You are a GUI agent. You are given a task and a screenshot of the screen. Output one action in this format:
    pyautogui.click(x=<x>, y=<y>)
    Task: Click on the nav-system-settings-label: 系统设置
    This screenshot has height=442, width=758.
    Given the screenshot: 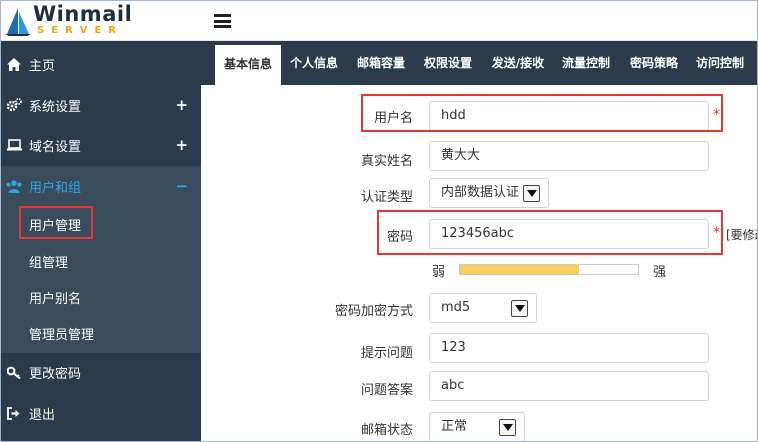 What is the action you would take?
    pyautogui.click(x=55, y=107)
    